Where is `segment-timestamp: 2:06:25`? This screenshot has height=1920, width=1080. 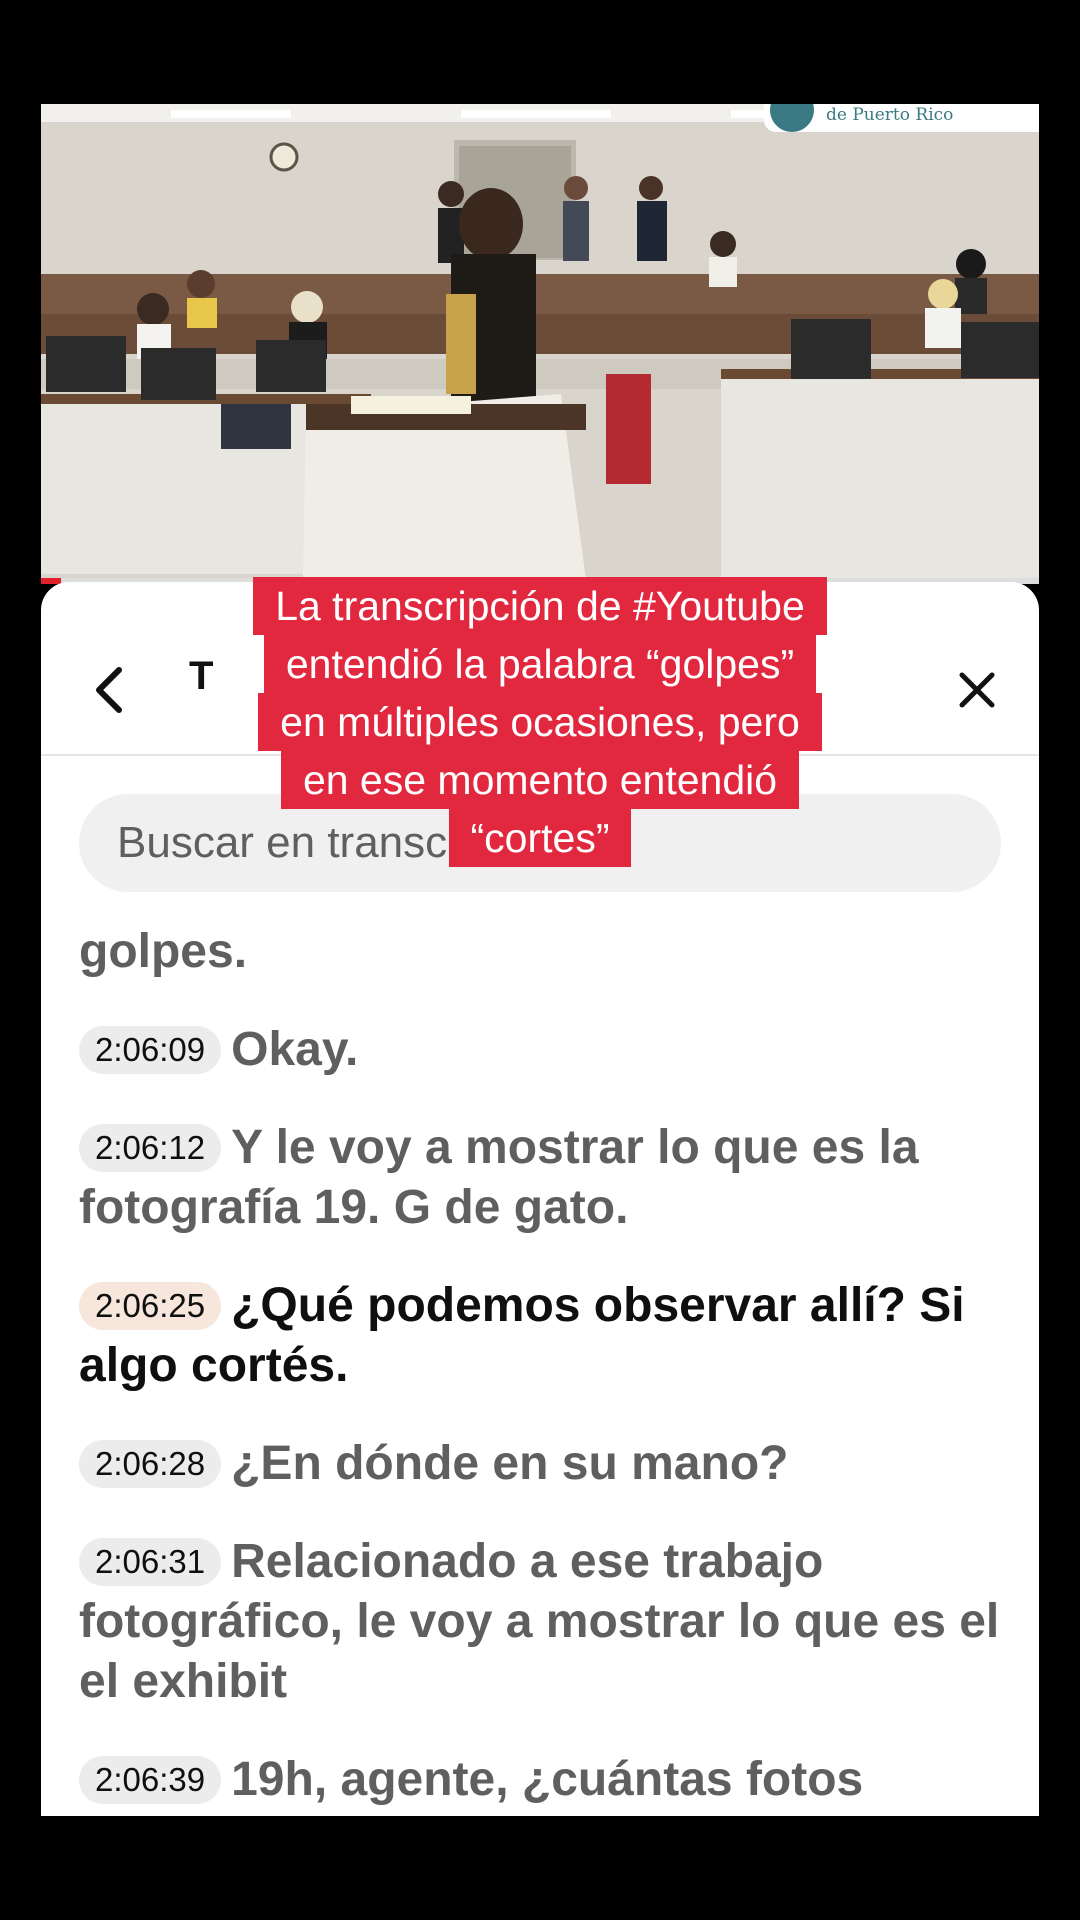
segment-timestamp: 2:06:25 is located at coordinates (150, 1306).